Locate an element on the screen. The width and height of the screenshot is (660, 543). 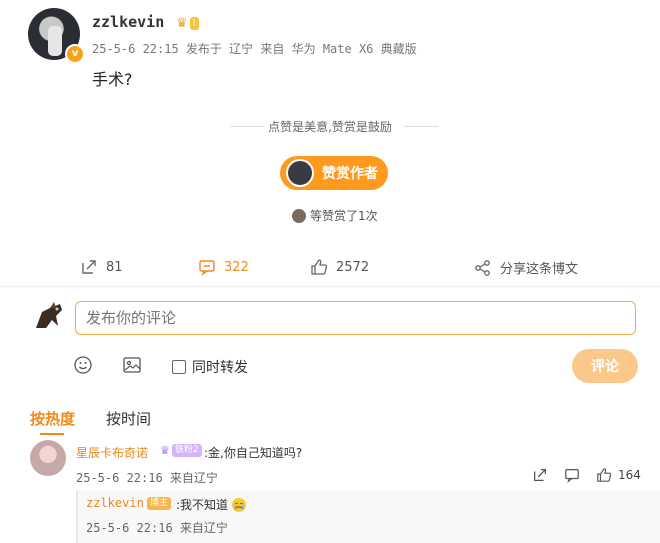
comment-author-badges: ♛ 铁粉2 is located at coordinates (181, 450).